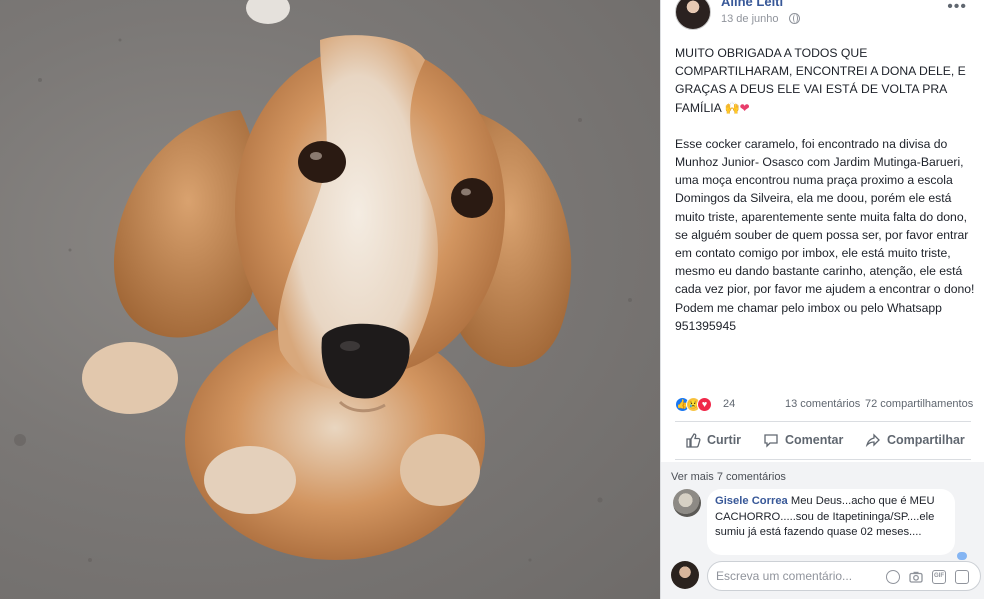 Image resolution: width=984 pixels, height=599 pixels. Describe the element at coordinates (729, 404) in the screenshot. I see `reactions-count: 24` at that location.